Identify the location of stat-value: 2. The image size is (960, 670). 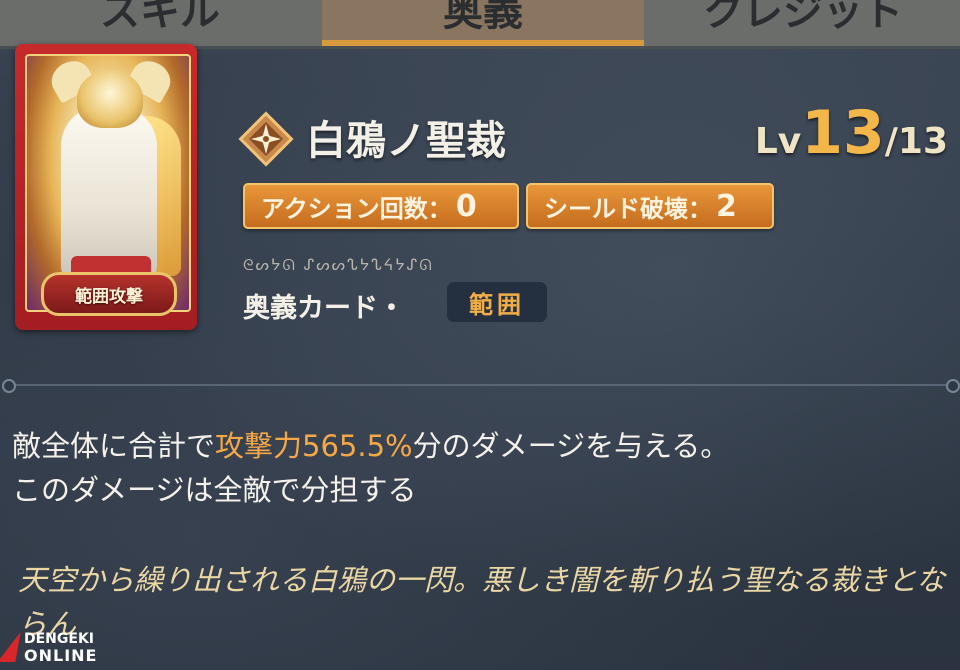
(726, 206).